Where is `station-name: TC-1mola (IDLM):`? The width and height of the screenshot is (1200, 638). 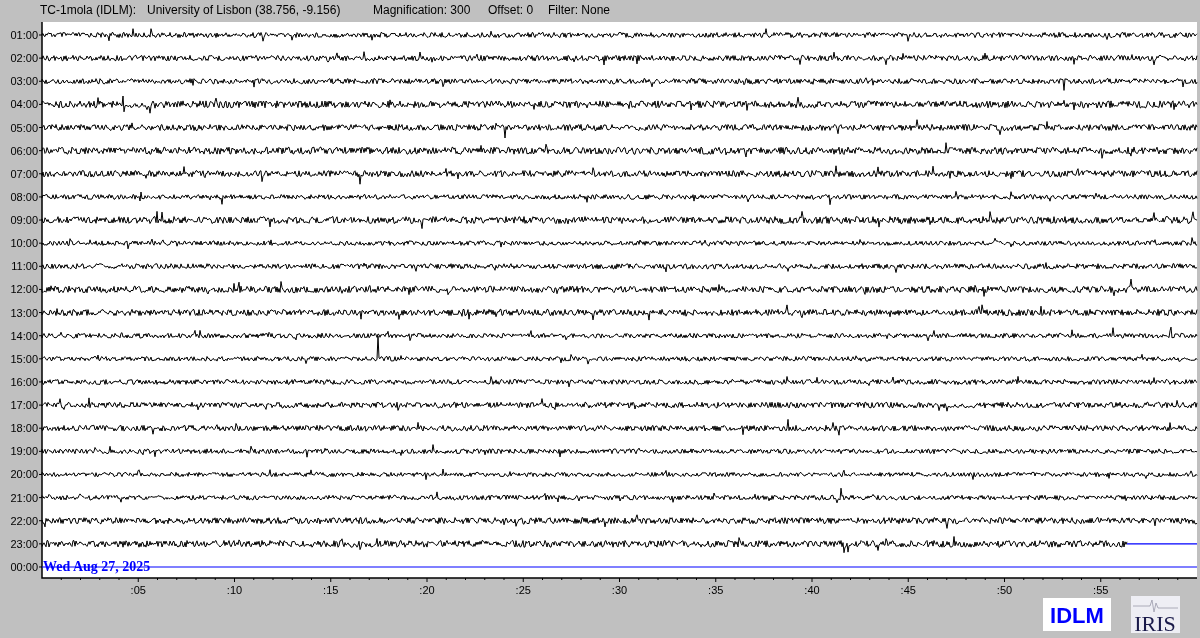
station-name: TC-1mola (IDLM): is located at coordinates (88, 10).